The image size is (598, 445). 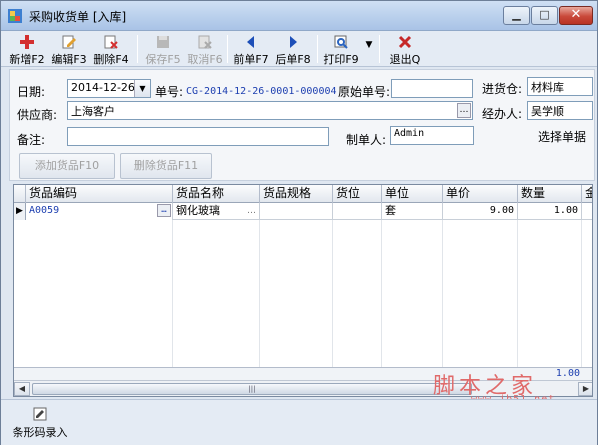 I want to click on handler-label: 经办人:, so click(x=502, y=114).